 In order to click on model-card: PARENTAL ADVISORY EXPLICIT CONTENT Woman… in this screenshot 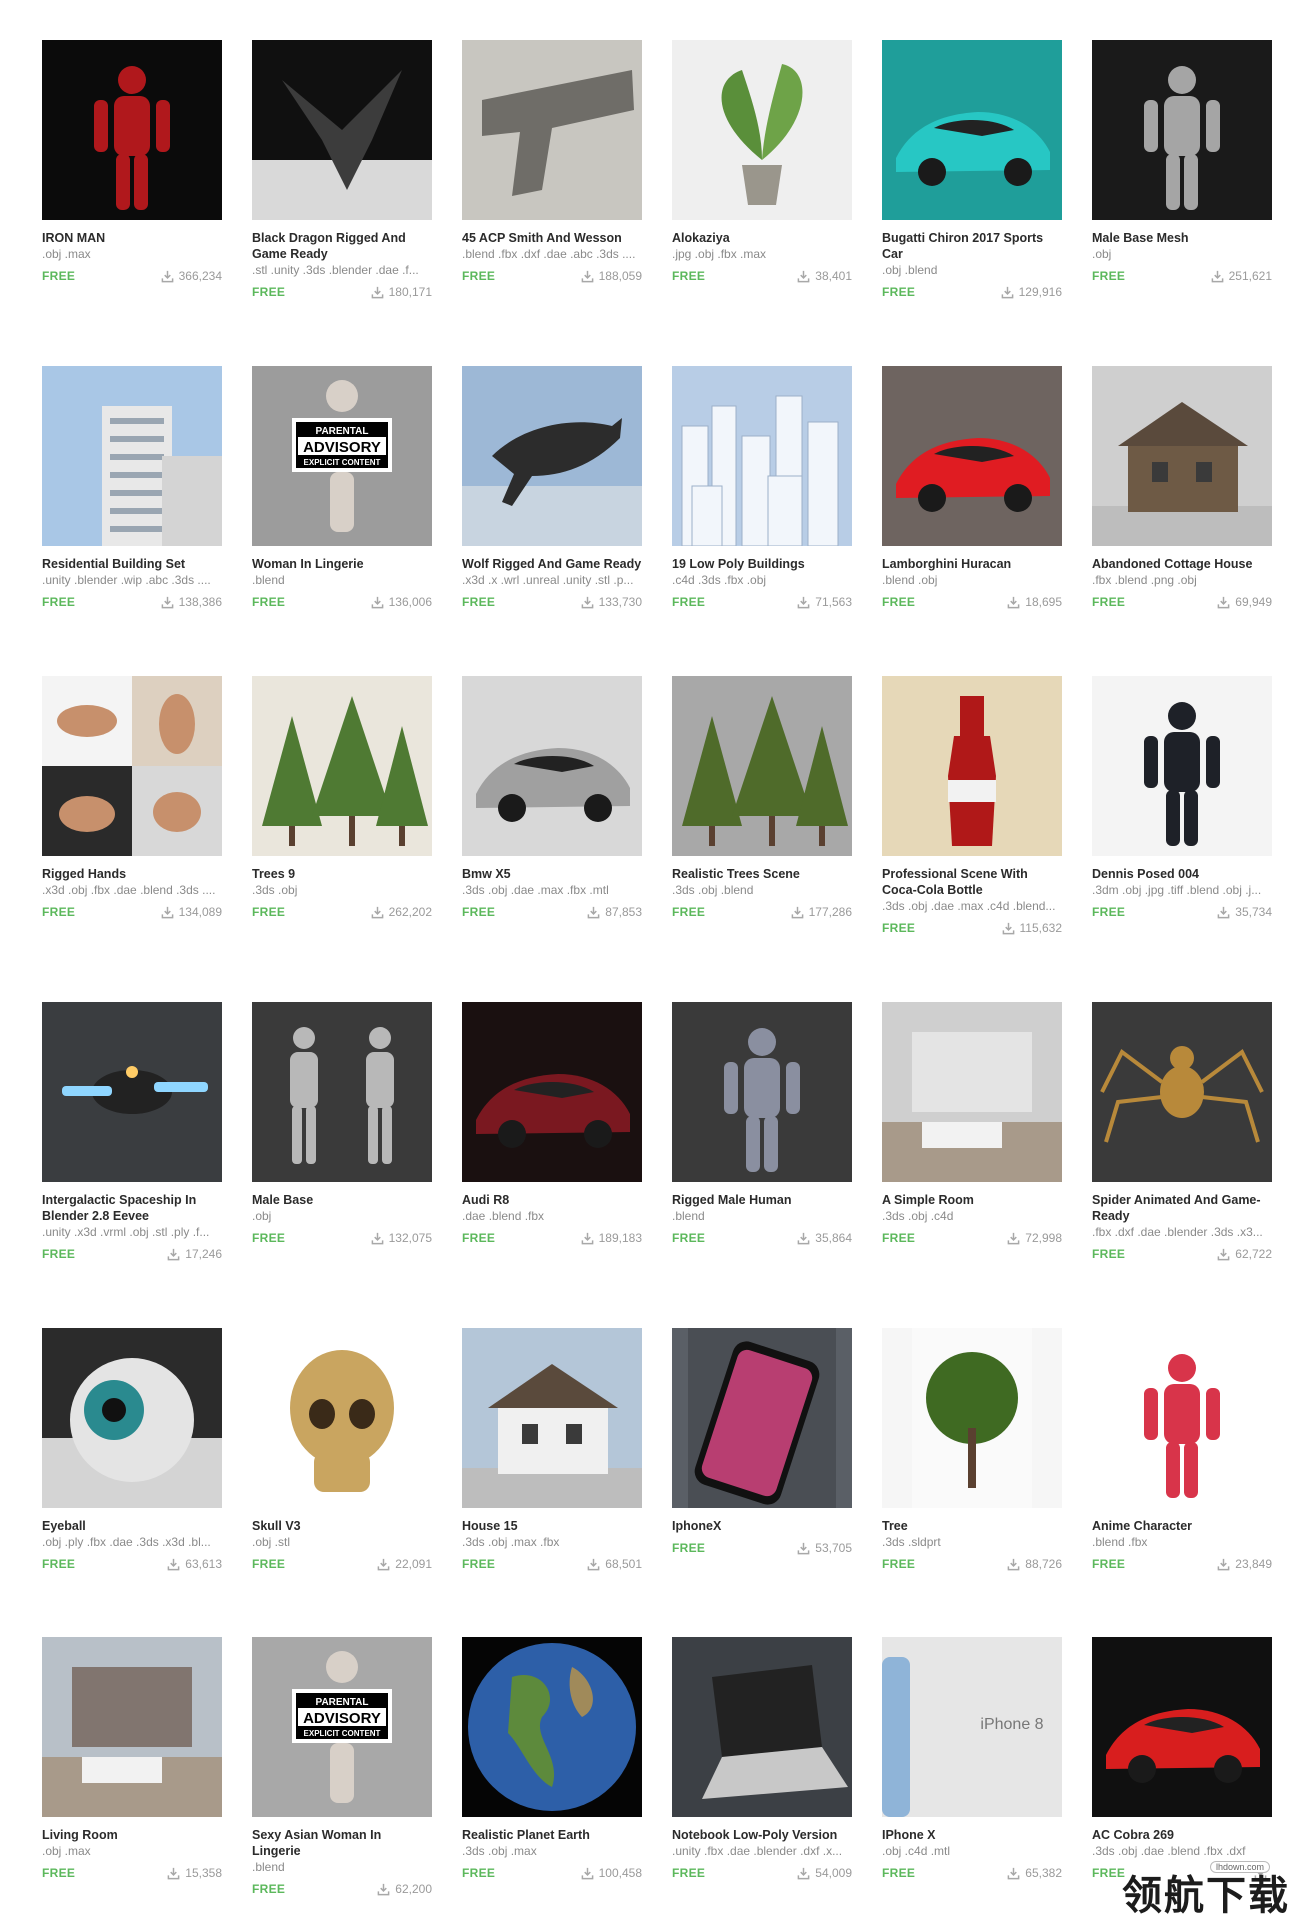, I will do `click(342, 488)`.